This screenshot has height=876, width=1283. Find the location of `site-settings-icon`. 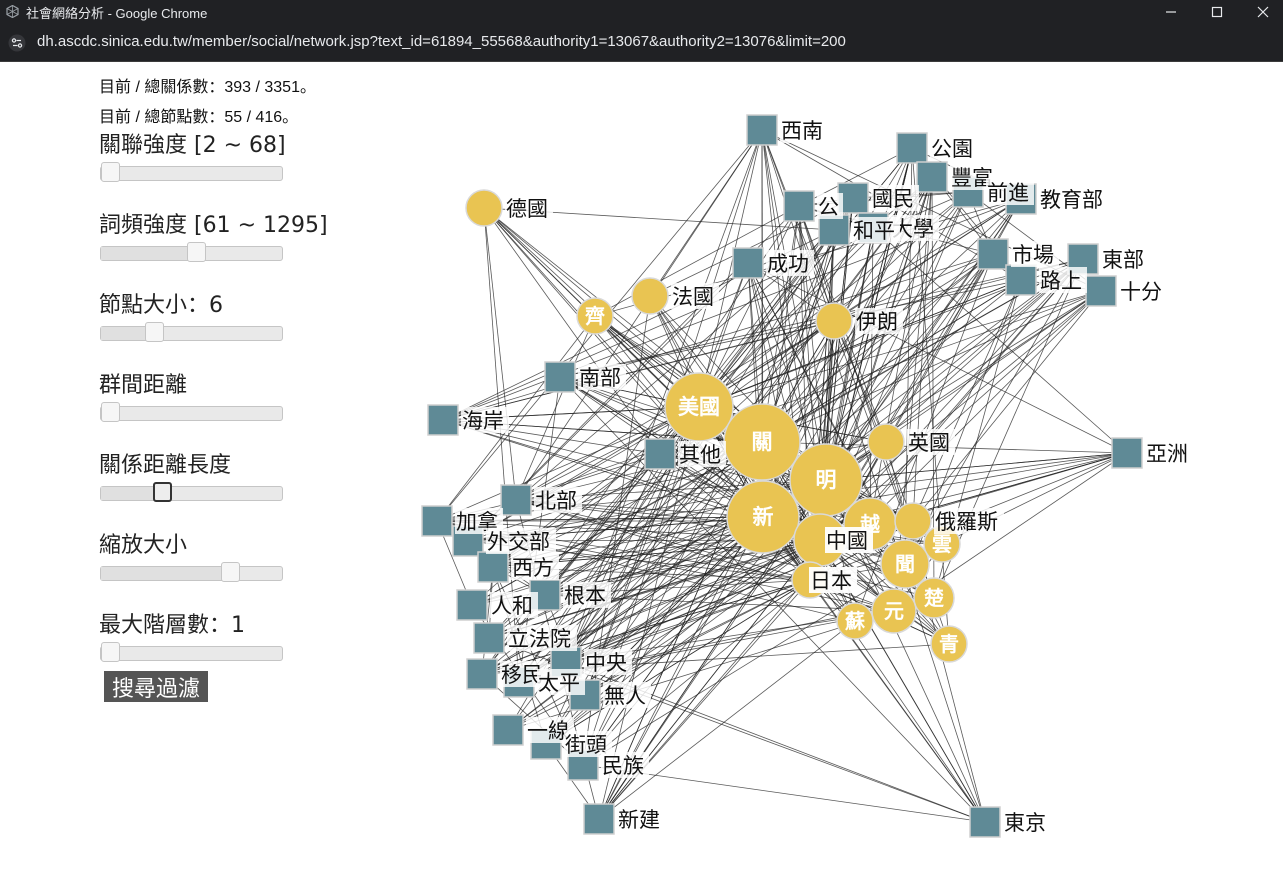

site-settings-icon is located at coordinates (17, 43).